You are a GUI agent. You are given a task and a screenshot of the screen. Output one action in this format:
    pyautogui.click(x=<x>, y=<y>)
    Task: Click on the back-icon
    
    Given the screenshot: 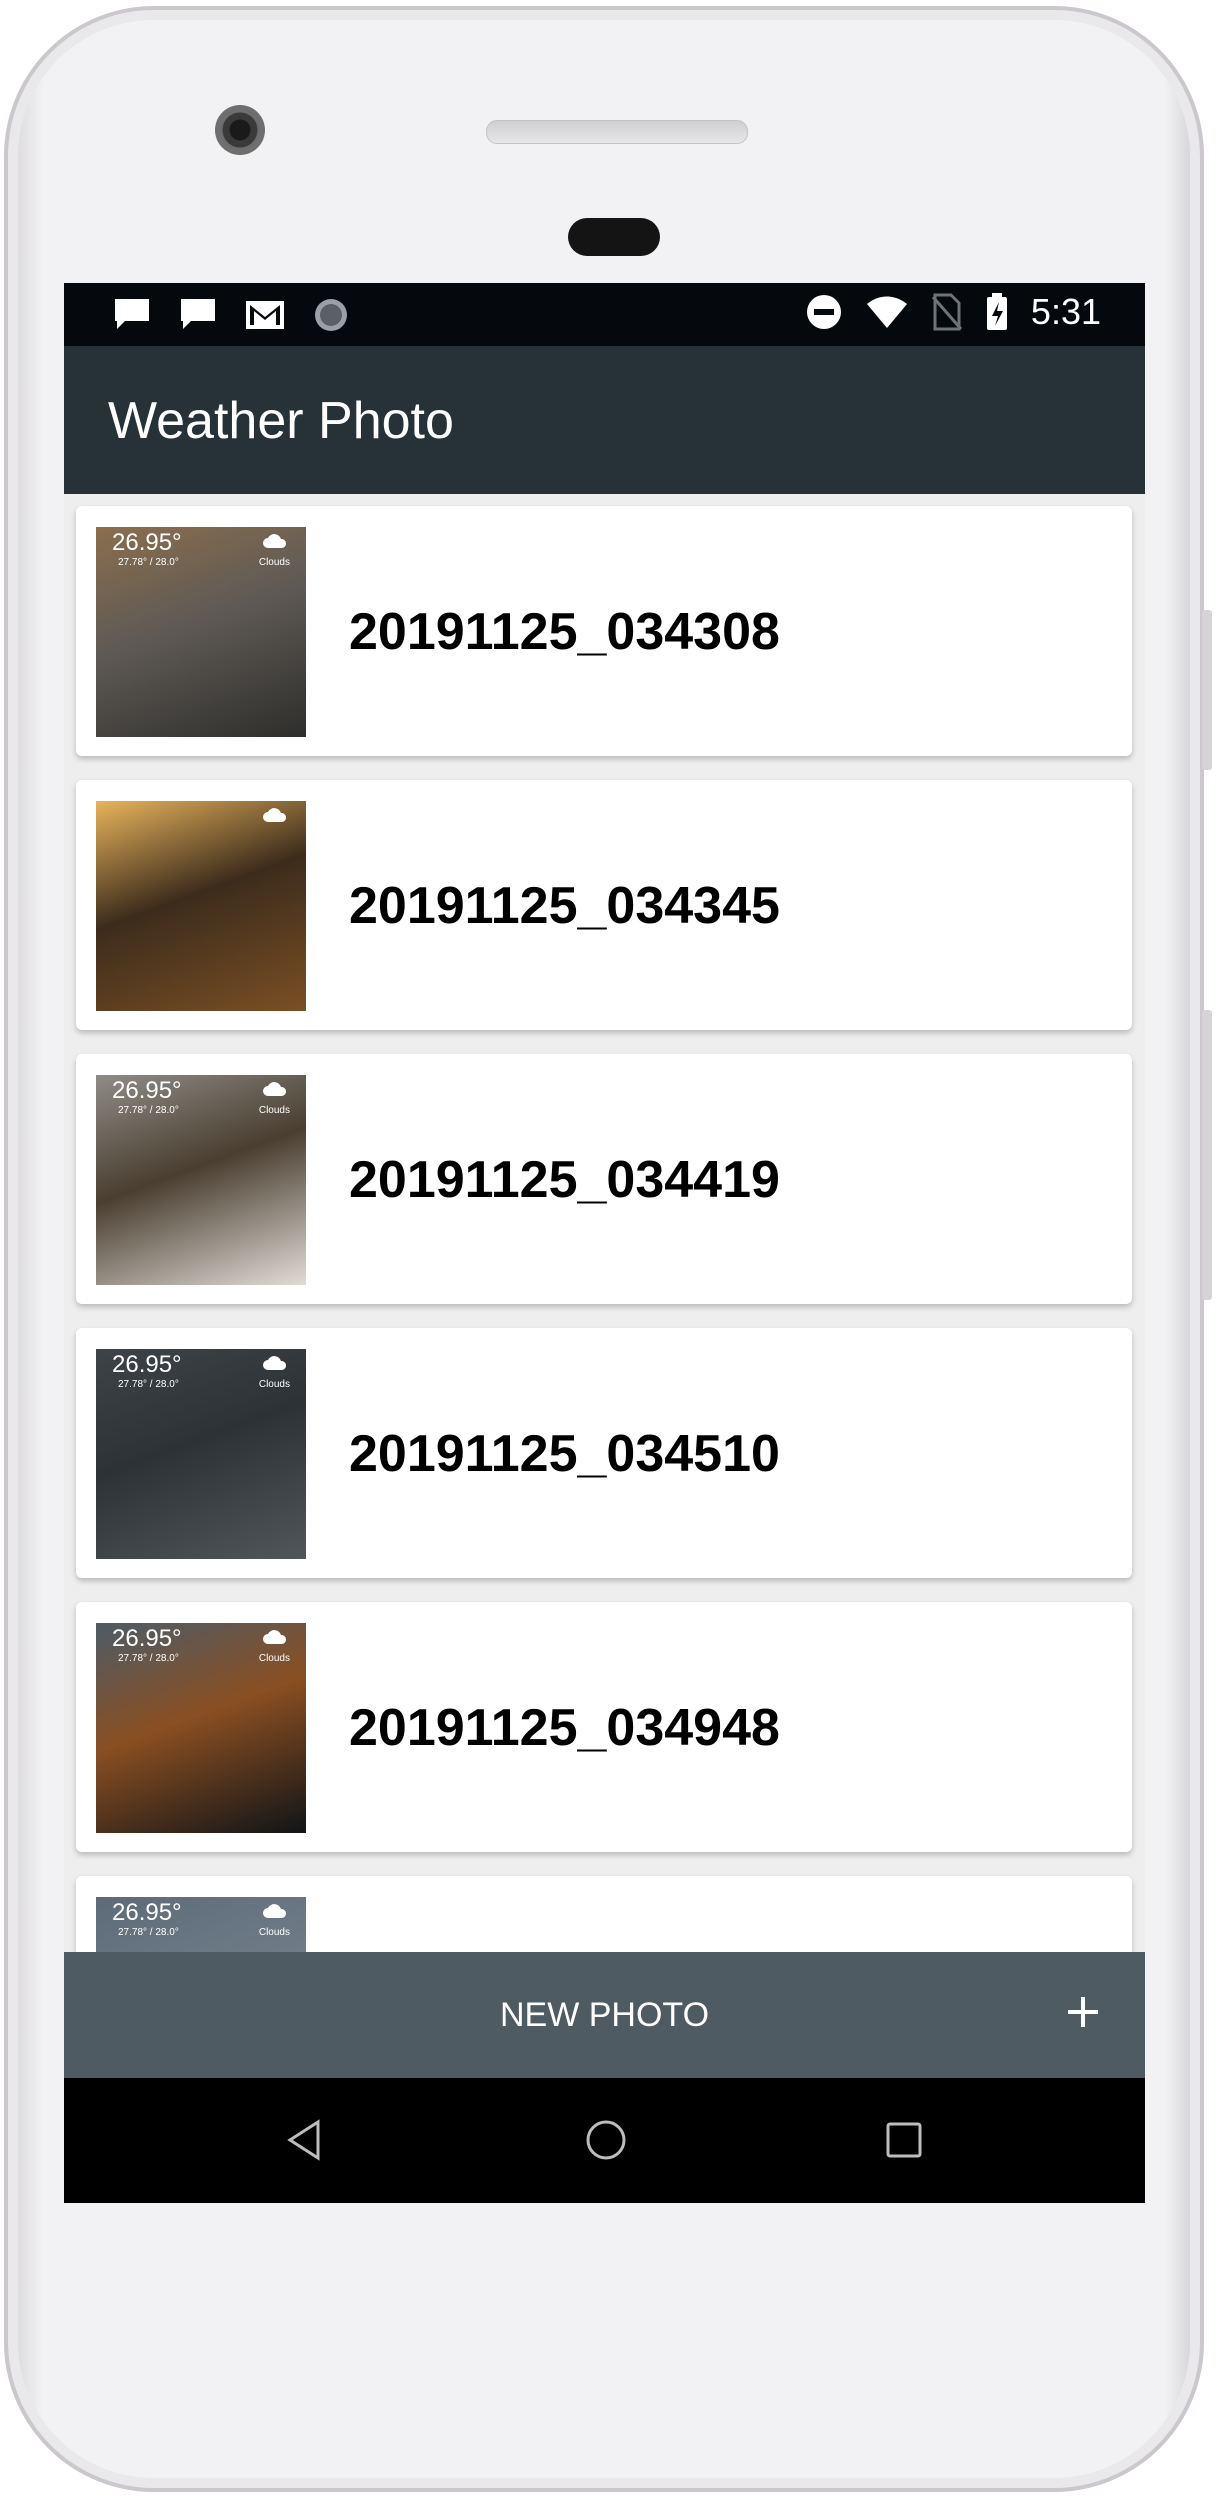 What is the action you would take?
    pyautogui.click(x=304, y=2140)
    